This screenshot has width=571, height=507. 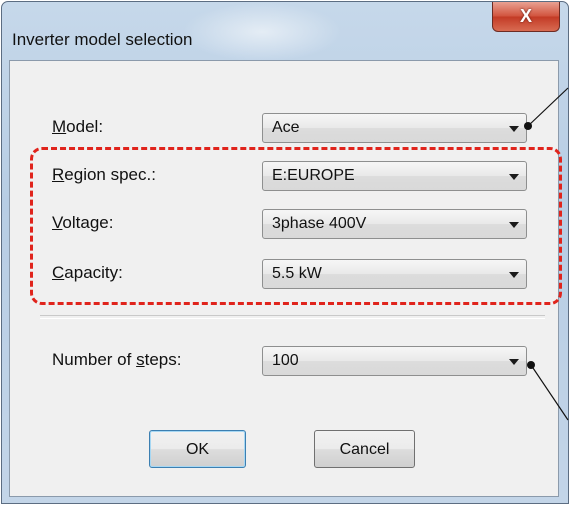 I want to click on model-label: Model:, so click(x=78, y=126).